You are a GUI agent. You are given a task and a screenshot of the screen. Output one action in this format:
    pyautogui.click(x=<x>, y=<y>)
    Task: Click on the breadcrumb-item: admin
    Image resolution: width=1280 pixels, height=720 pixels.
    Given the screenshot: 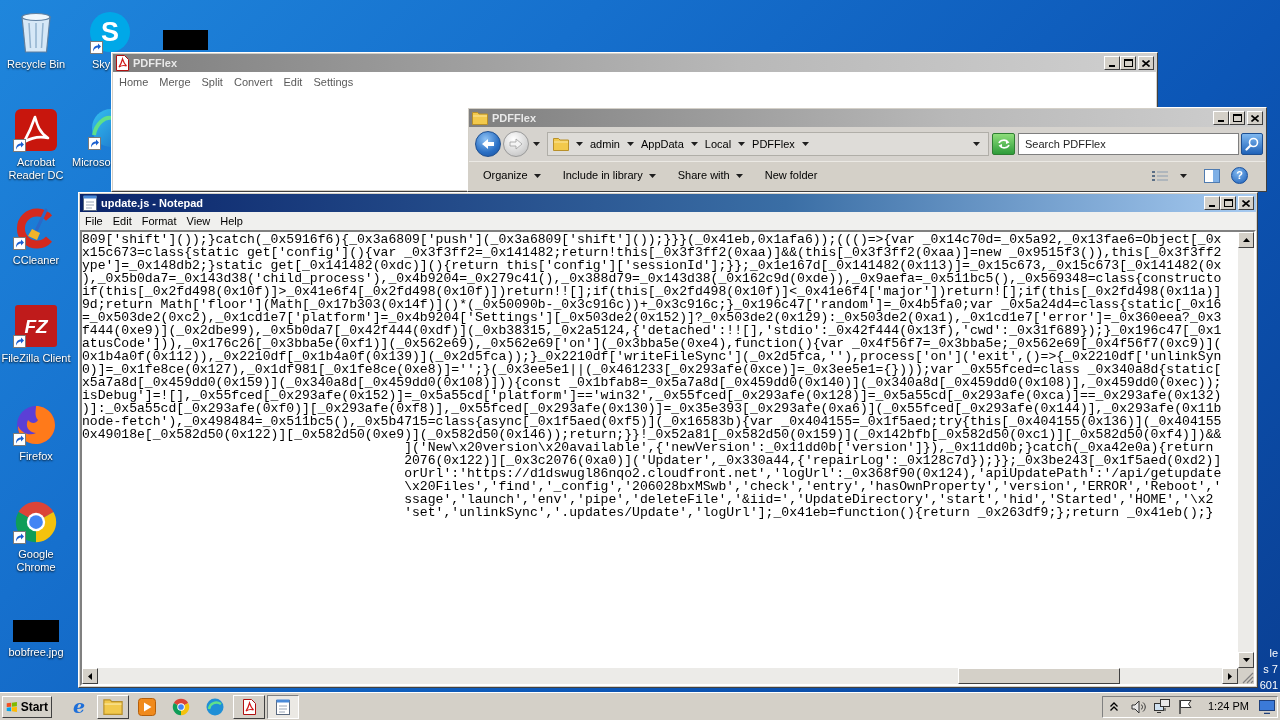 What is the action you would take?
    pyautogui.click(x=605, y=144)
    